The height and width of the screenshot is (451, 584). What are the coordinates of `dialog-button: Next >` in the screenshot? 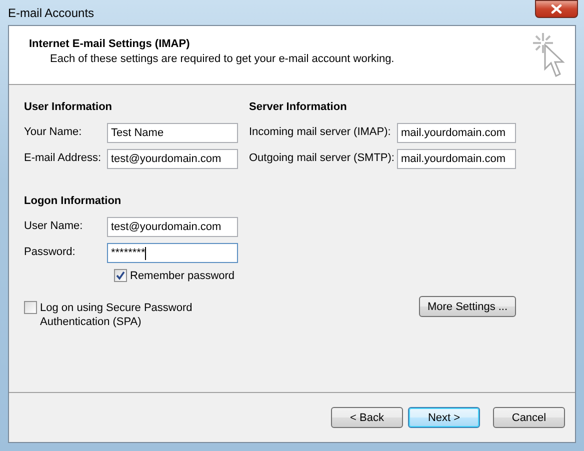 It's located at (444, 417).